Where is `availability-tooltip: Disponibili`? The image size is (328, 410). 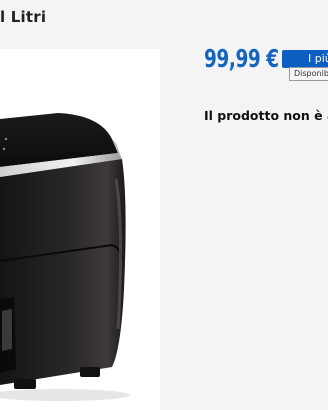
availability-tooltip: Disponibili is located at coordinates (308, 74).